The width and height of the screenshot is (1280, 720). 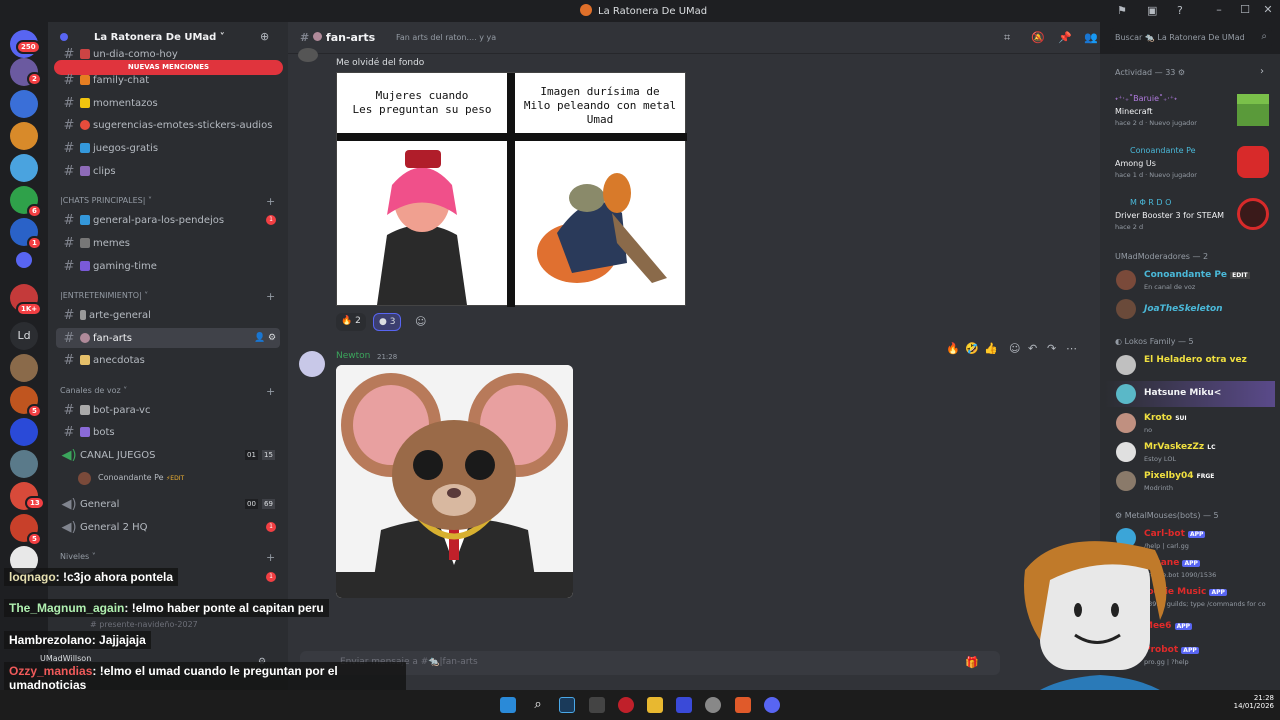 What do you see at coordinates (1191, 38) in the screenshot?
I see `search-input: Buscar 🐀 La Ratonera De UMad ⌕` at bounding box center [1191, 38].